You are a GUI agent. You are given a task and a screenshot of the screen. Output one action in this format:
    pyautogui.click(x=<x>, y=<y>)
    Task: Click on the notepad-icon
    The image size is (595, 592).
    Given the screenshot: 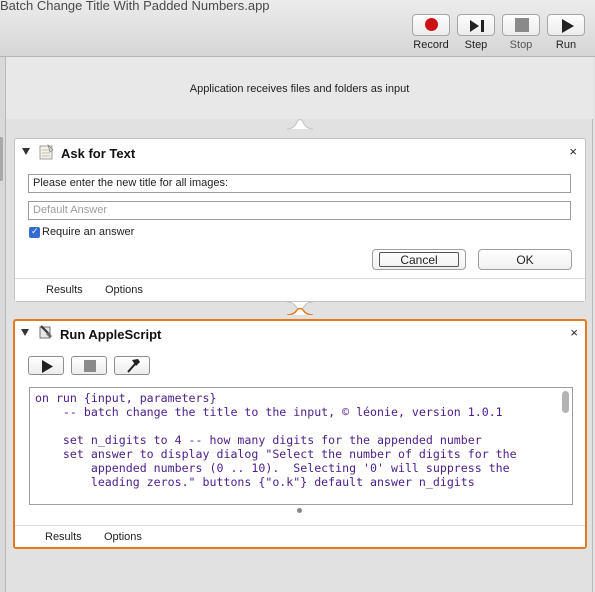 What is the action you would take?
    pyautogui.click(x=46, y=152)
    